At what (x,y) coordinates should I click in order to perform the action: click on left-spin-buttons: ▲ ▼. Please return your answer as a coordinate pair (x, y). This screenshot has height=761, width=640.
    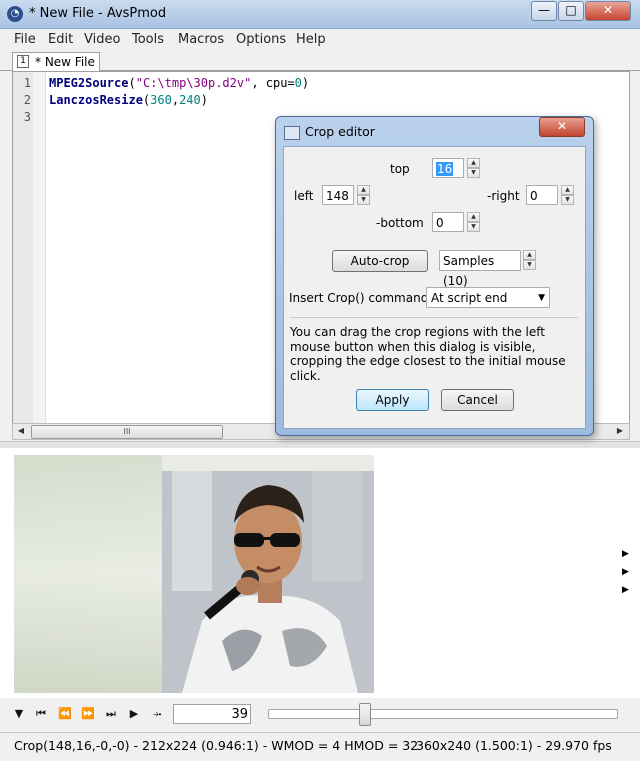
    Looking at the image, I should click on (363, 195).